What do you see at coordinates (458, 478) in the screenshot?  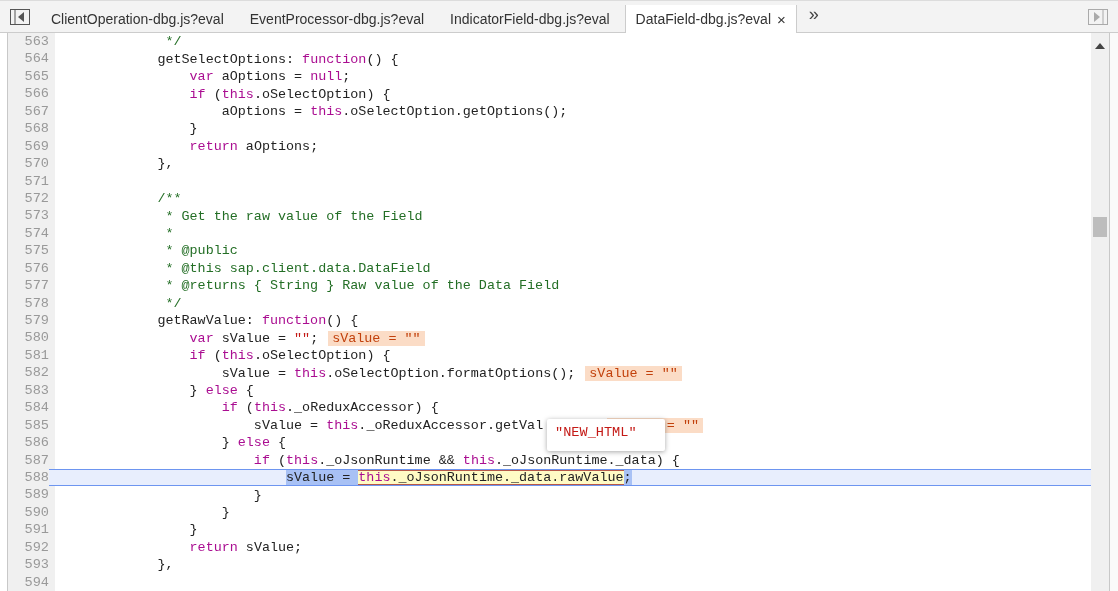 I see `code-line: sValue = this._oJsonRuntime._data.rawValue;` at bounding box center [458, 478].